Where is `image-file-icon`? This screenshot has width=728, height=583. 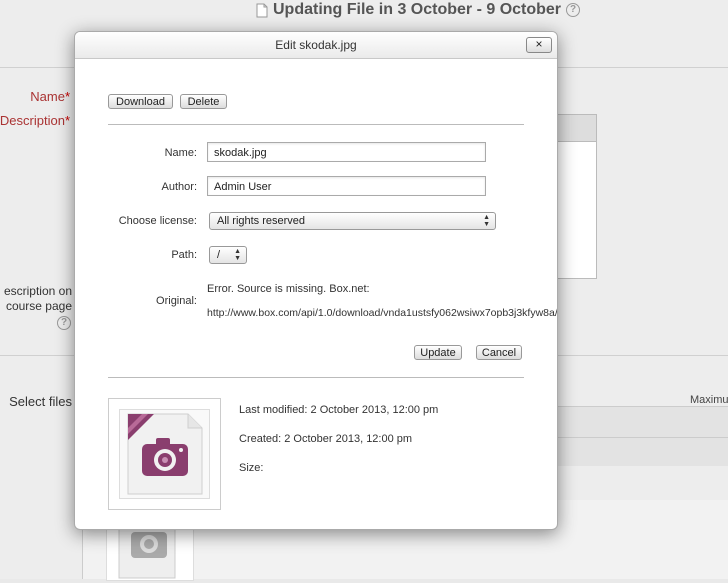
image-file-icon is located at coordinates (164, 454).